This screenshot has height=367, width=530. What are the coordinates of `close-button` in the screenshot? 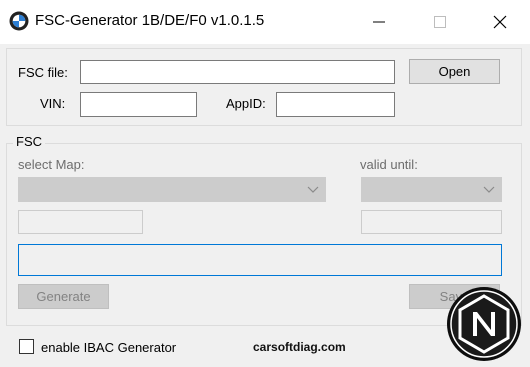 It's located at (500, 22).